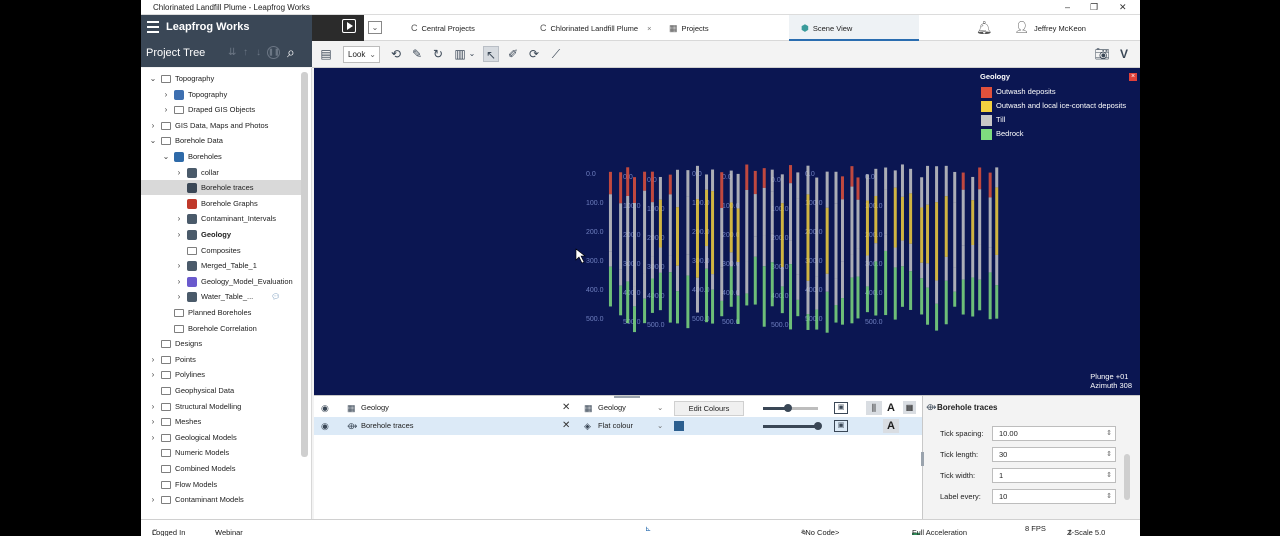 The image size is (1280, 536). I want to click on move-up-icon: ↑, so click(245, 52).